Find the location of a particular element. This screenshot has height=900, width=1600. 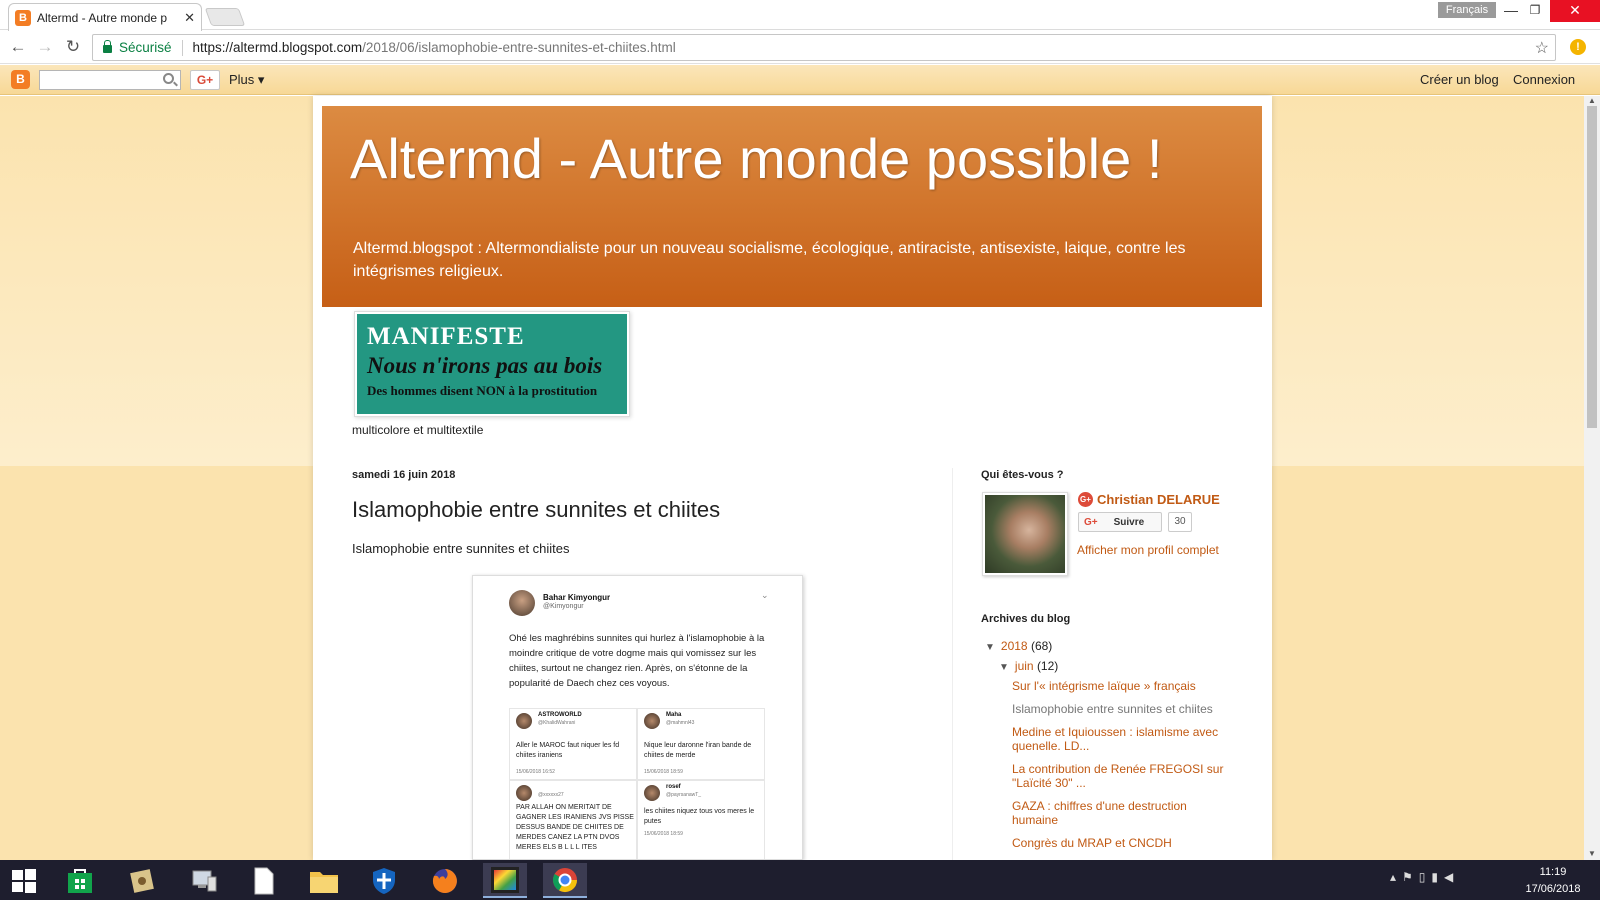

post-date: samedi 16 juin 2018 is located at coordinates (404, 475).